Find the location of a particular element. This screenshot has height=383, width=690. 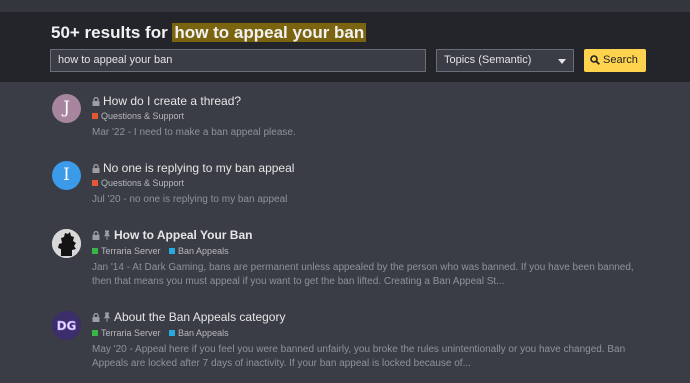

search-scope-select: Topics (Semantic) is located at coordinates (505, 60).